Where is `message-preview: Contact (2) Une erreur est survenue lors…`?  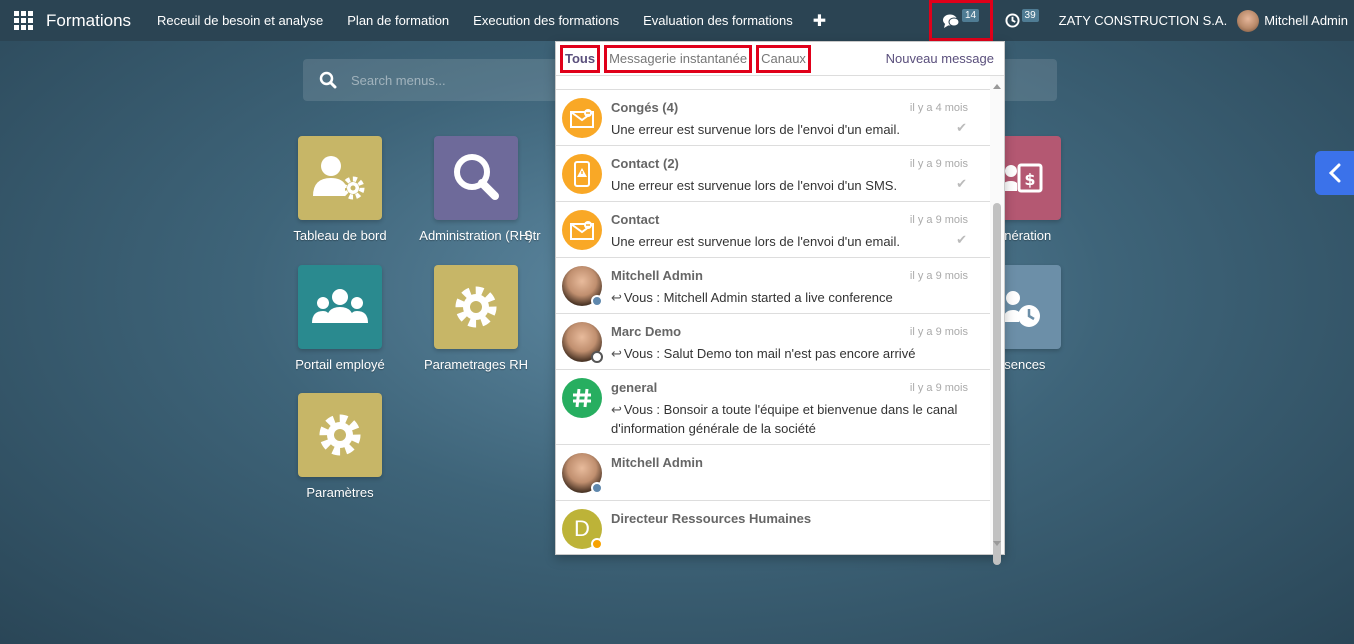 message-preview: Contact (2) Une erreur est survenue lors… is located at coordinates (774, 174).